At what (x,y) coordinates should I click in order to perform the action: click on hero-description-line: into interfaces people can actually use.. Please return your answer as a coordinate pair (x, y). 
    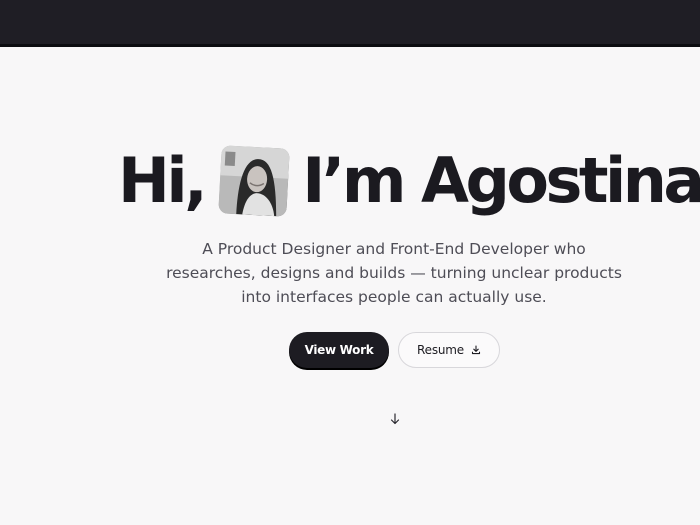
    Looking at the image, I should click on (394, 297).